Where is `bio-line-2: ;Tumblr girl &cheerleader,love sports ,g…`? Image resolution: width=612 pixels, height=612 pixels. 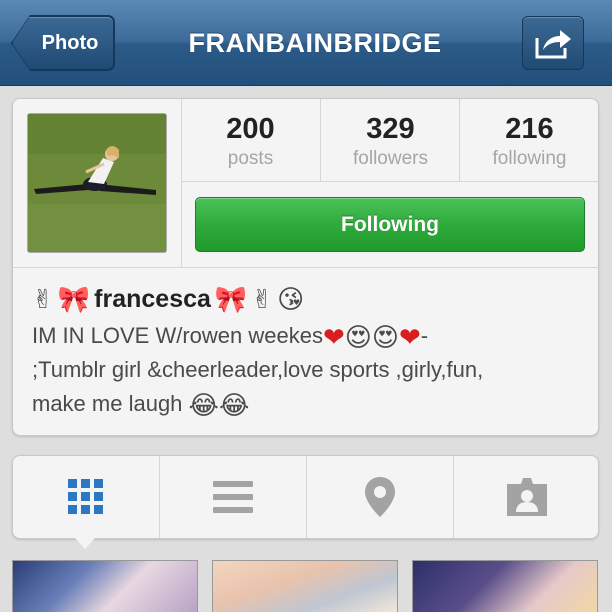
bio-line-2: ;Tumblr girl &cheerleader,love sports ,g… is located at coordinates (258, 369).